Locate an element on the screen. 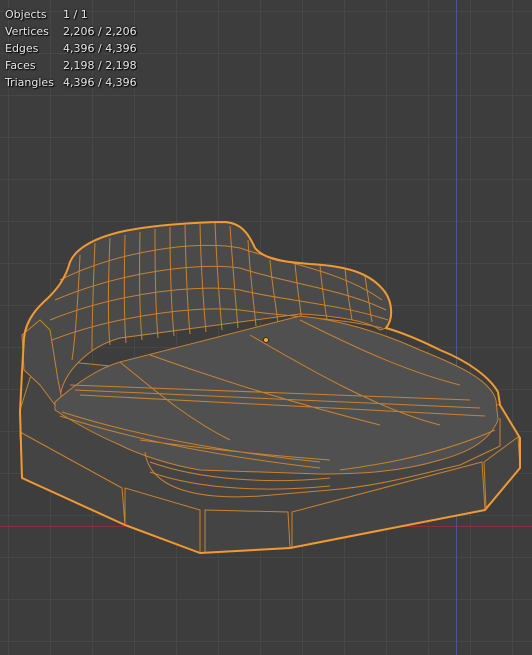  stat-row-objects: Objects 1 / 1 is located at coordinates (71, 14).